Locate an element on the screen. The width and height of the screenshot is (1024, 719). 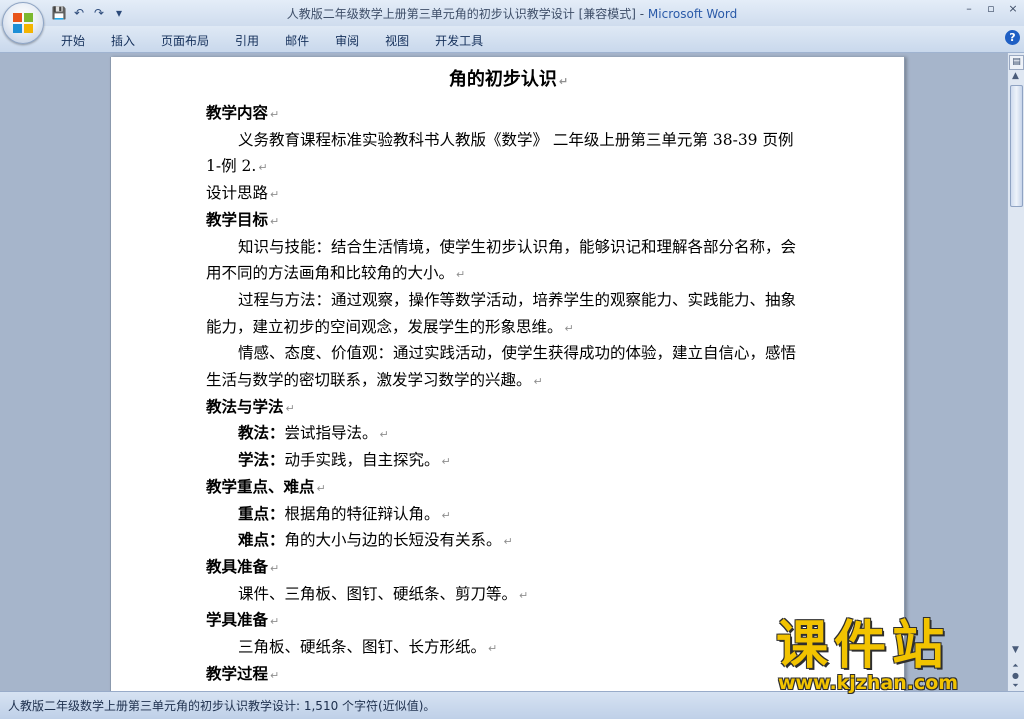
document-line: 三角板、硬纸条、图钉、长方形纸。 ↵ is located at coordinates (367, 646).